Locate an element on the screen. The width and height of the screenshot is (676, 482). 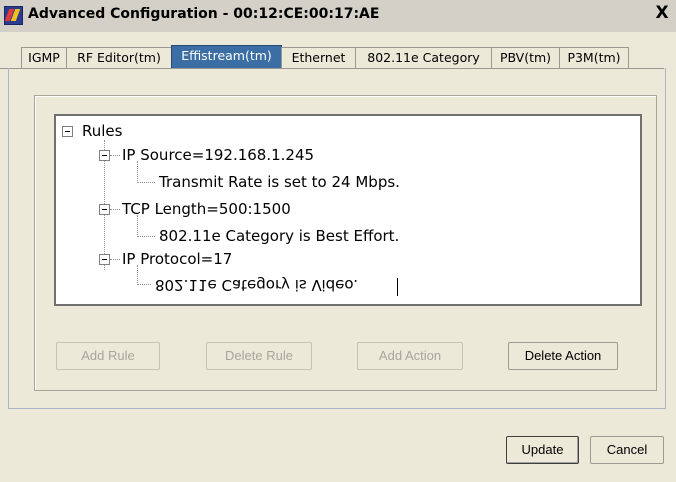
tab-ethernet: Ethernet is located at coordinates (318, 57).